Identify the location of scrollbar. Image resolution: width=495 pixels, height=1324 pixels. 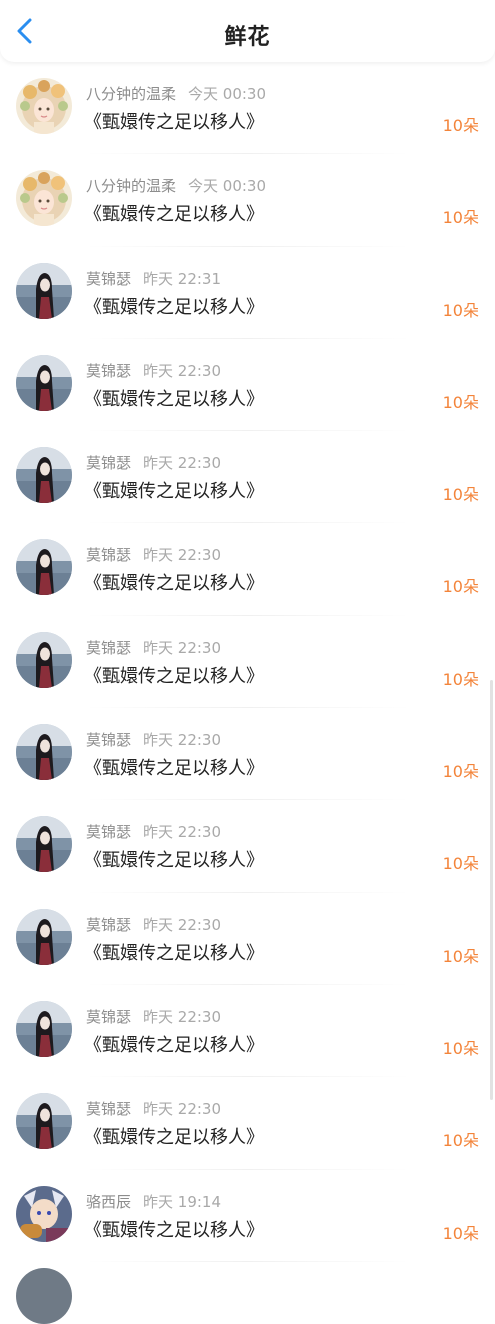
(491, 890).